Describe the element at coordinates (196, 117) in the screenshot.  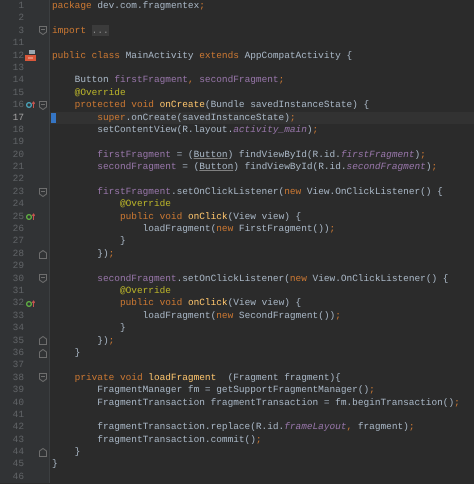
I see `code-line: super.onCreate(savedInstanceState);` at that location.